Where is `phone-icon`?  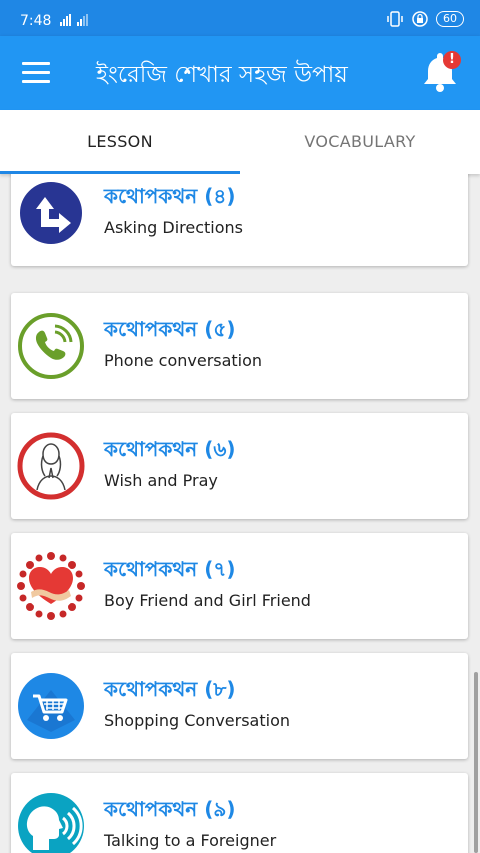 phone-icon is located at coordinates (51, 346).